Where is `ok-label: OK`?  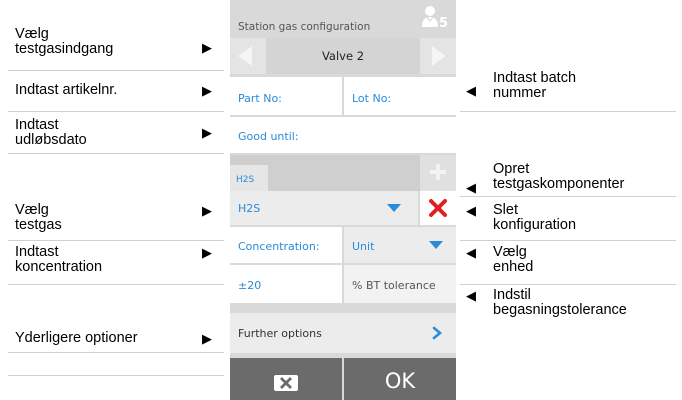 ok-label: OK is located at coordinates (400, 381).